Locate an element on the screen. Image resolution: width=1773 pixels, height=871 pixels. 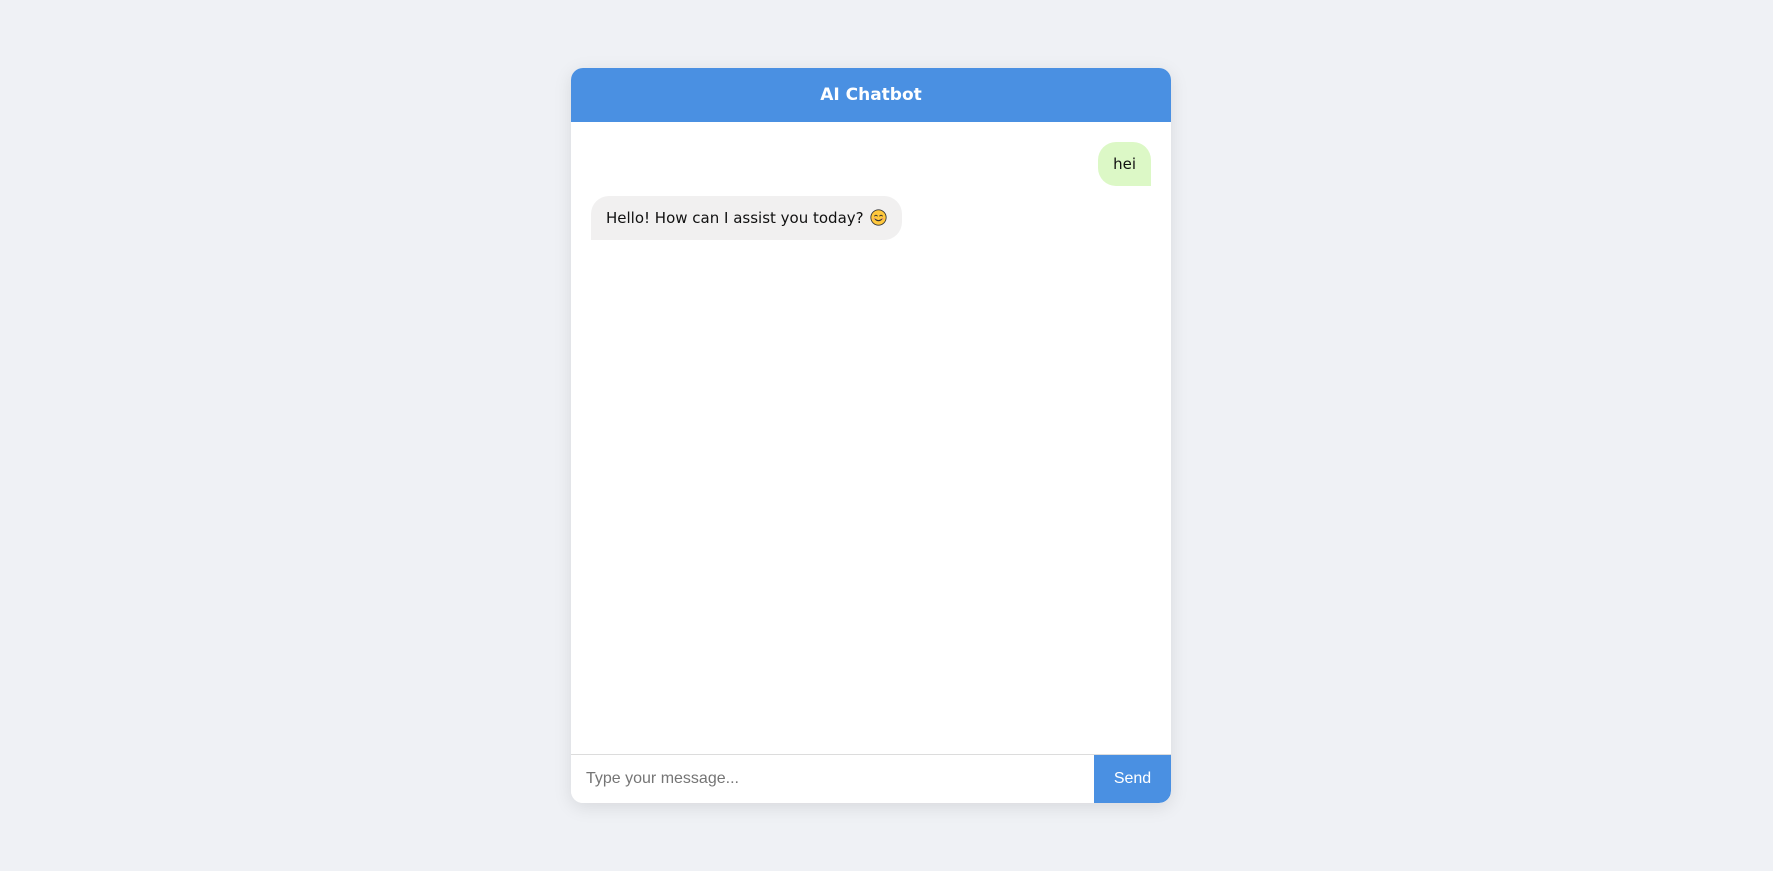
input-bar: Send is located at coordinates (871, 778).